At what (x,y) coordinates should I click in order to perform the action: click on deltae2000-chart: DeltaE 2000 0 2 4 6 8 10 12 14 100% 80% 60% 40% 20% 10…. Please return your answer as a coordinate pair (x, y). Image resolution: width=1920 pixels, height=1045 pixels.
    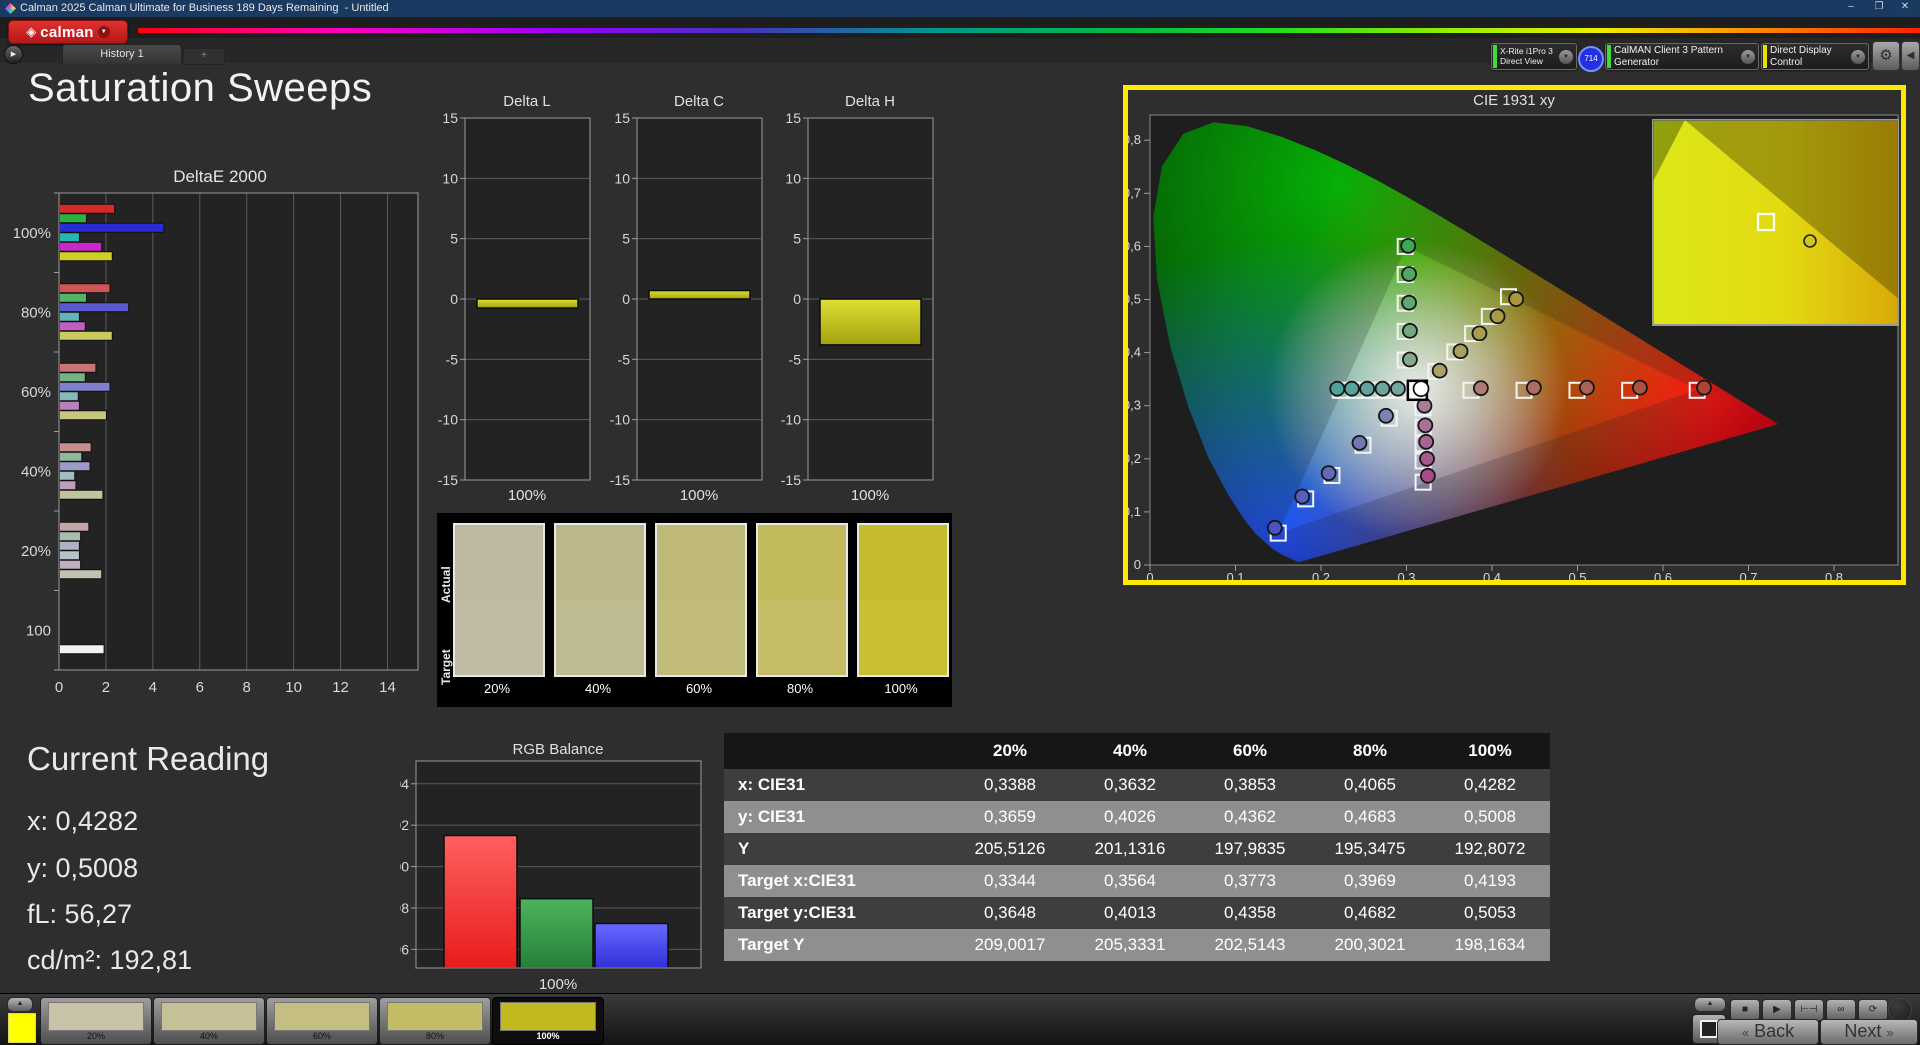
    Looking at the image, I should click on (216, 431).